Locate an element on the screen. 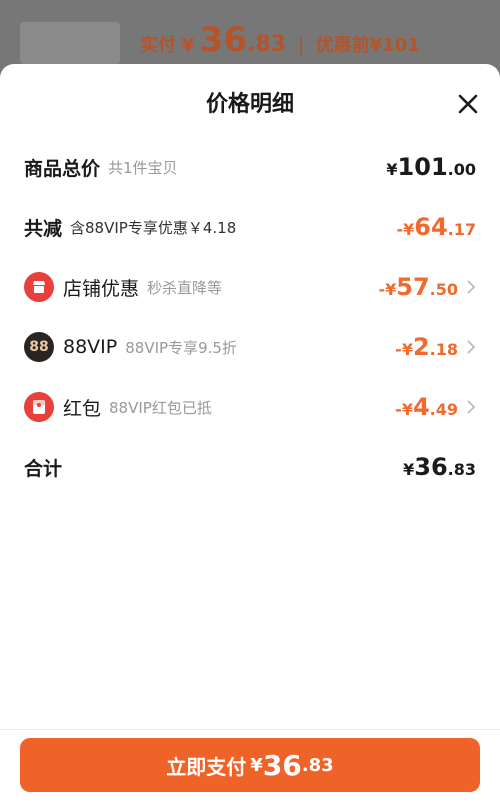  row-88vip-discount: 88 88VIP 88VIP专享9.5折 -¥2.18 is located at coordinates (250, 347).